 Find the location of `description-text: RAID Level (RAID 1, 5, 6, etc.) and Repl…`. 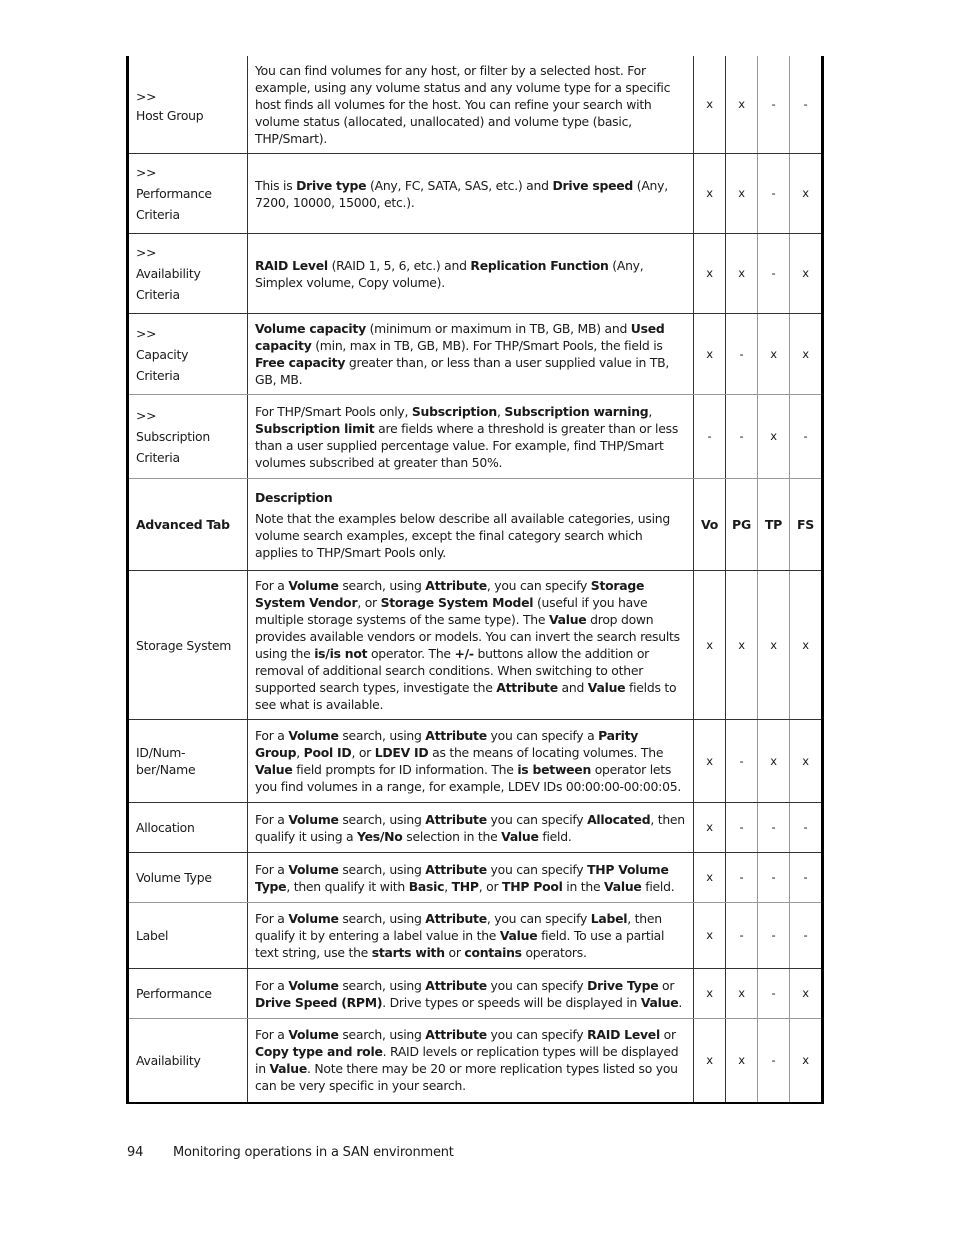

description-text: RAID Level (RAID 1, 5, 6, etc.) and Repl… is located at coordinates (471, 274).